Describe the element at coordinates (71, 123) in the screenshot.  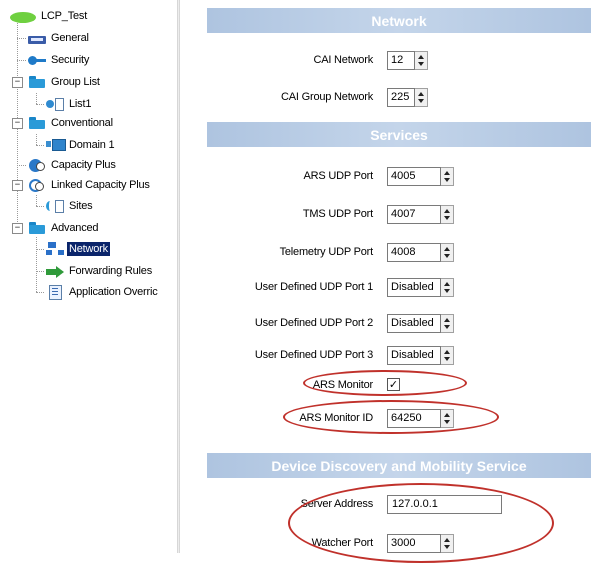
I see `tree-item-conventional: Conventional` at that location.